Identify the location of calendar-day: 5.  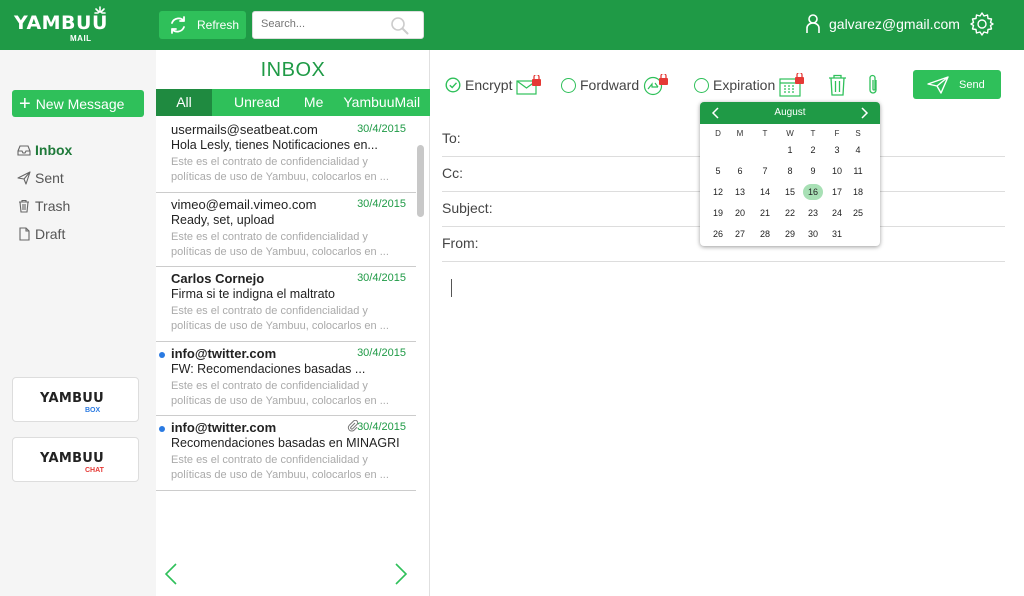
(718, 171).